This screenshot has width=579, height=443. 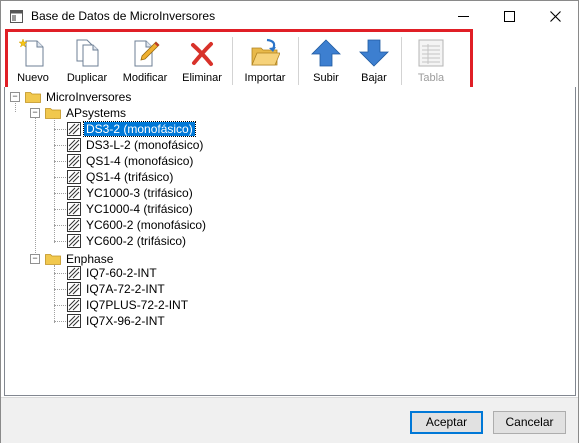 I want to click on group-label: Enphase, so click(x=90, y=259).